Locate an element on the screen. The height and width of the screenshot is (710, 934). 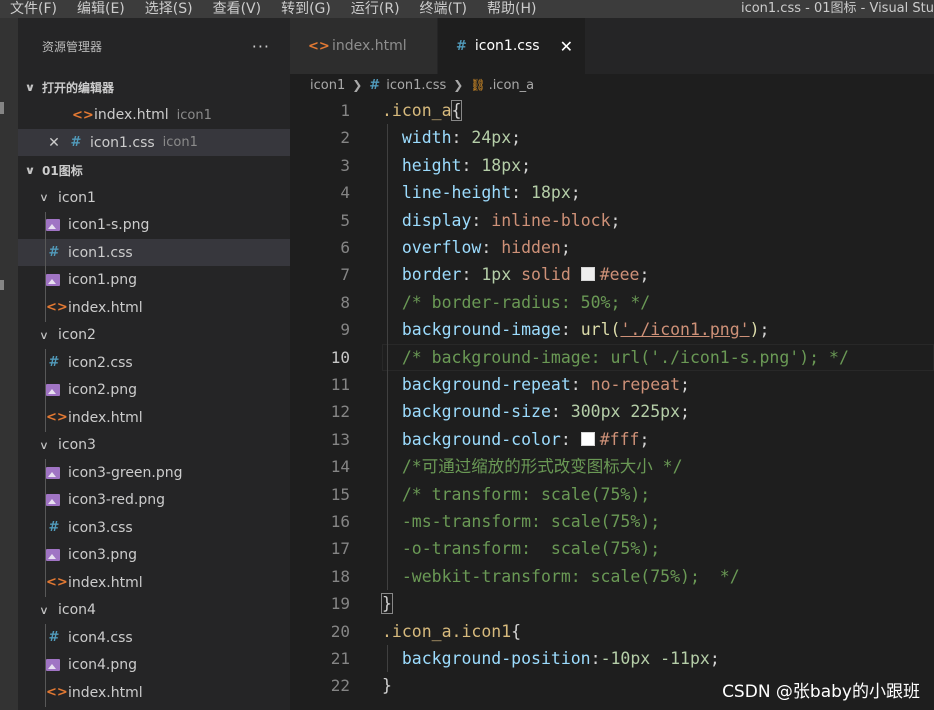
file-item: # icon3.css is located at coordinates (154, 527).